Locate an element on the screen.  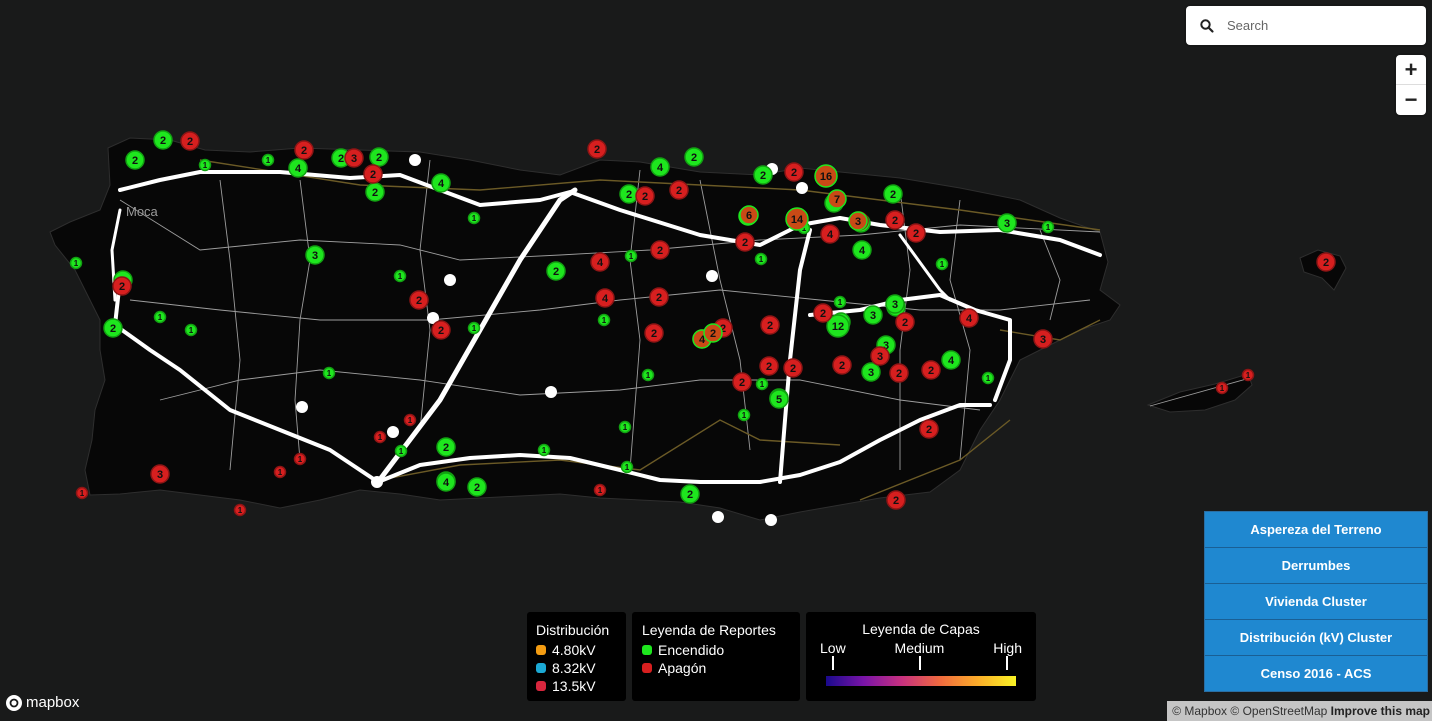
layer-derrumbes-button: Derrumbes is located at coordinates (1316, 566).